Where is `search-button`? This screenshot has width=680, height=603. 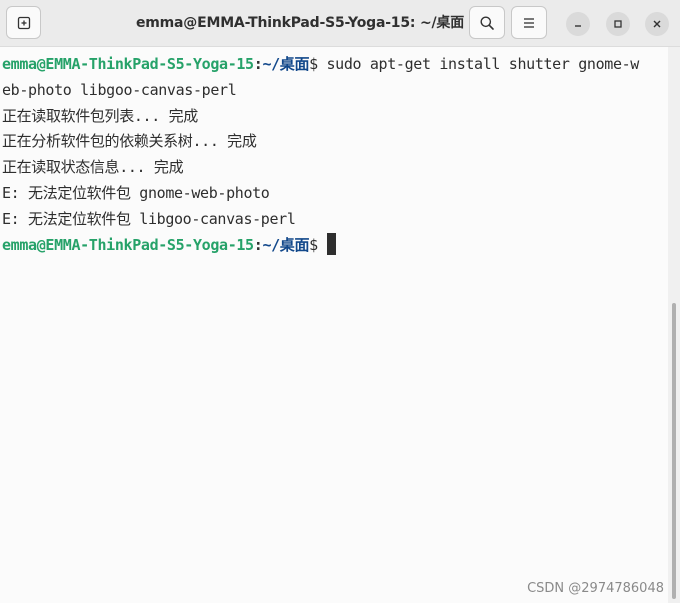
search-button is located at coordinates (487, 22).